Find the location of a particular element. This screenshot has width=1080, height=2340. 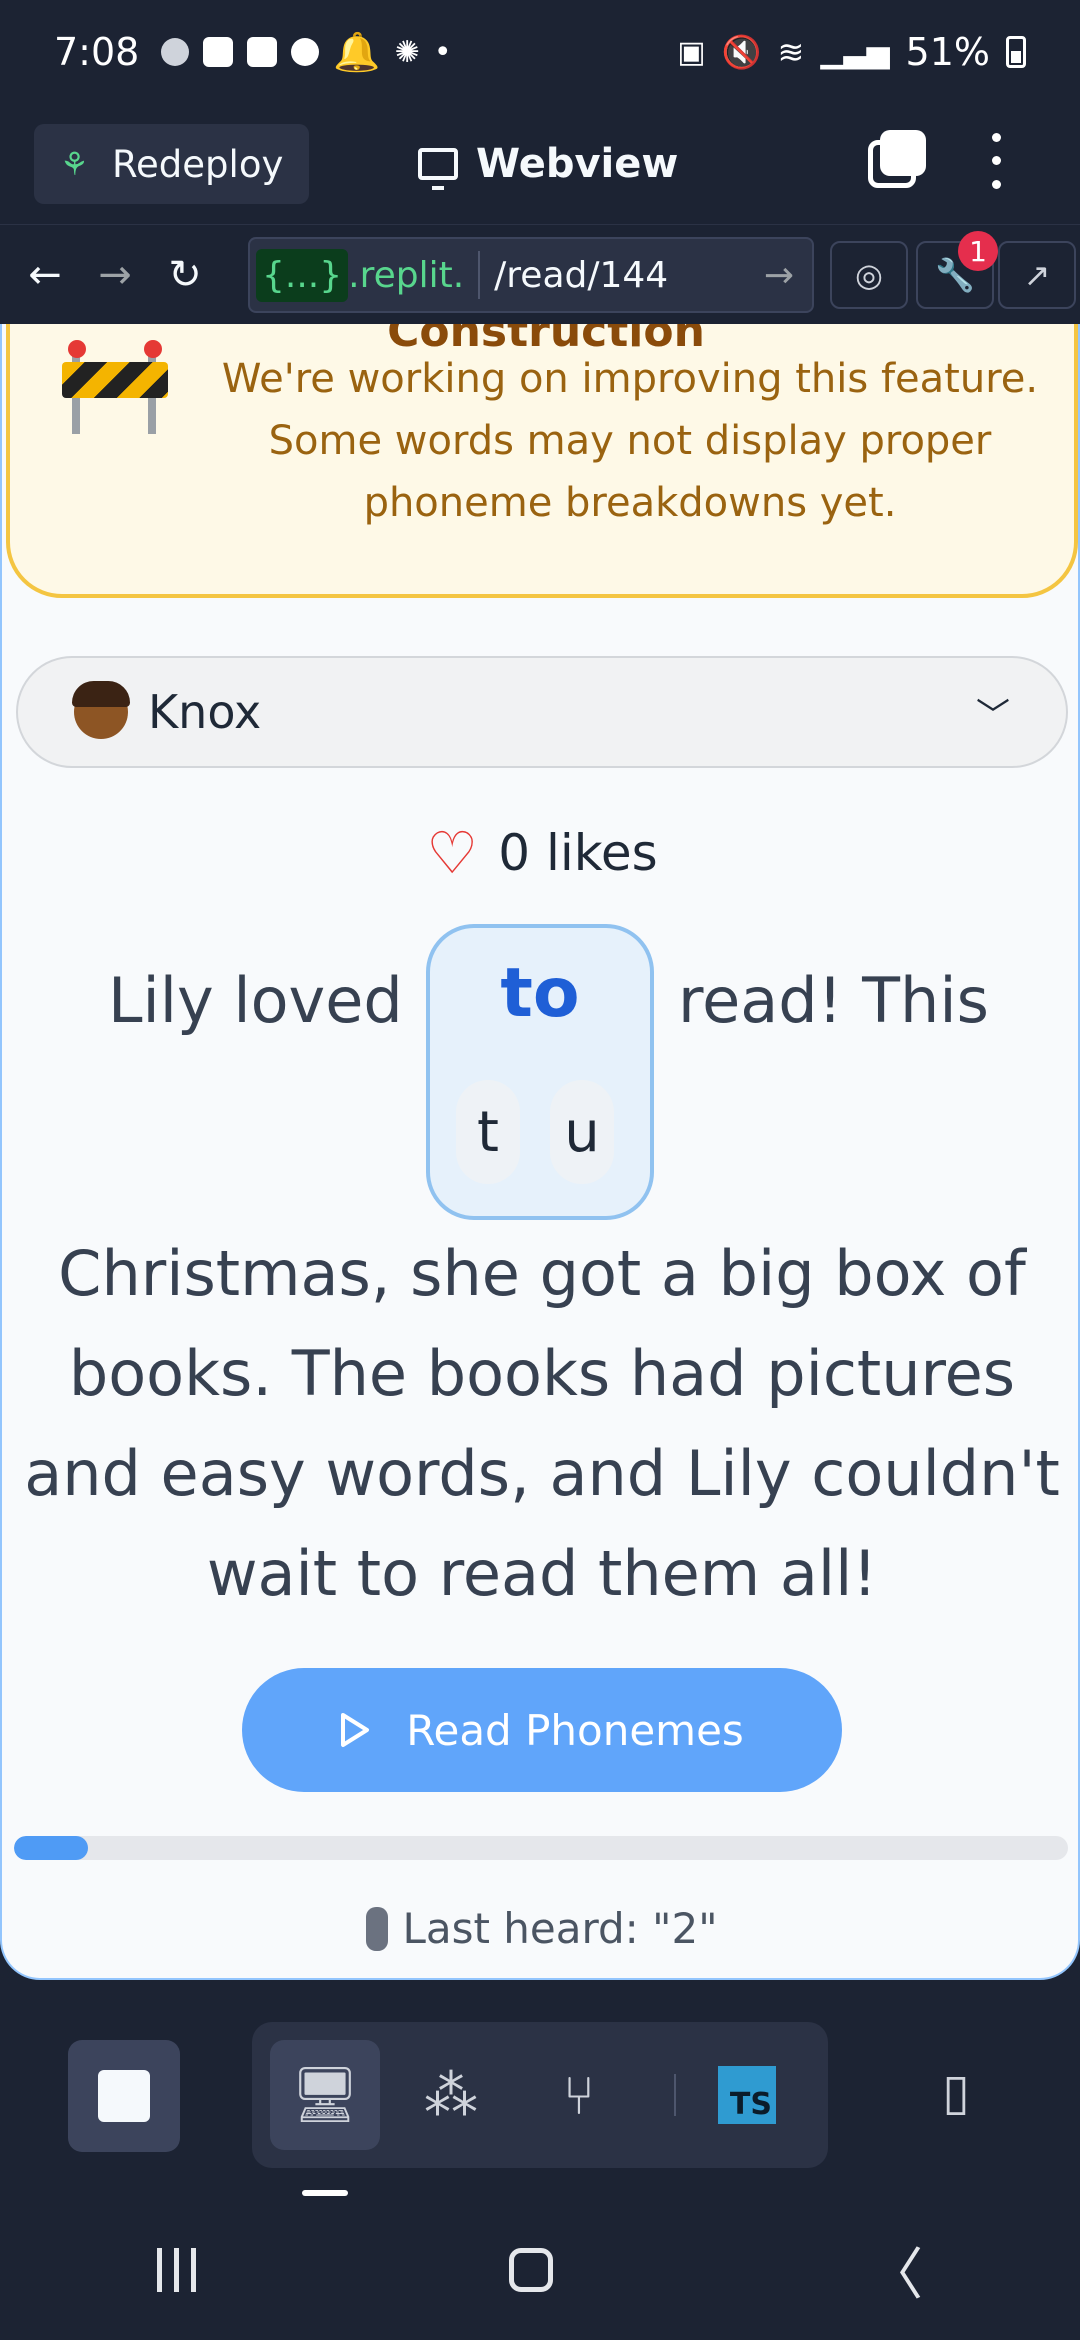

nfc-icon: ▣ is located at coordinates (691, 52).